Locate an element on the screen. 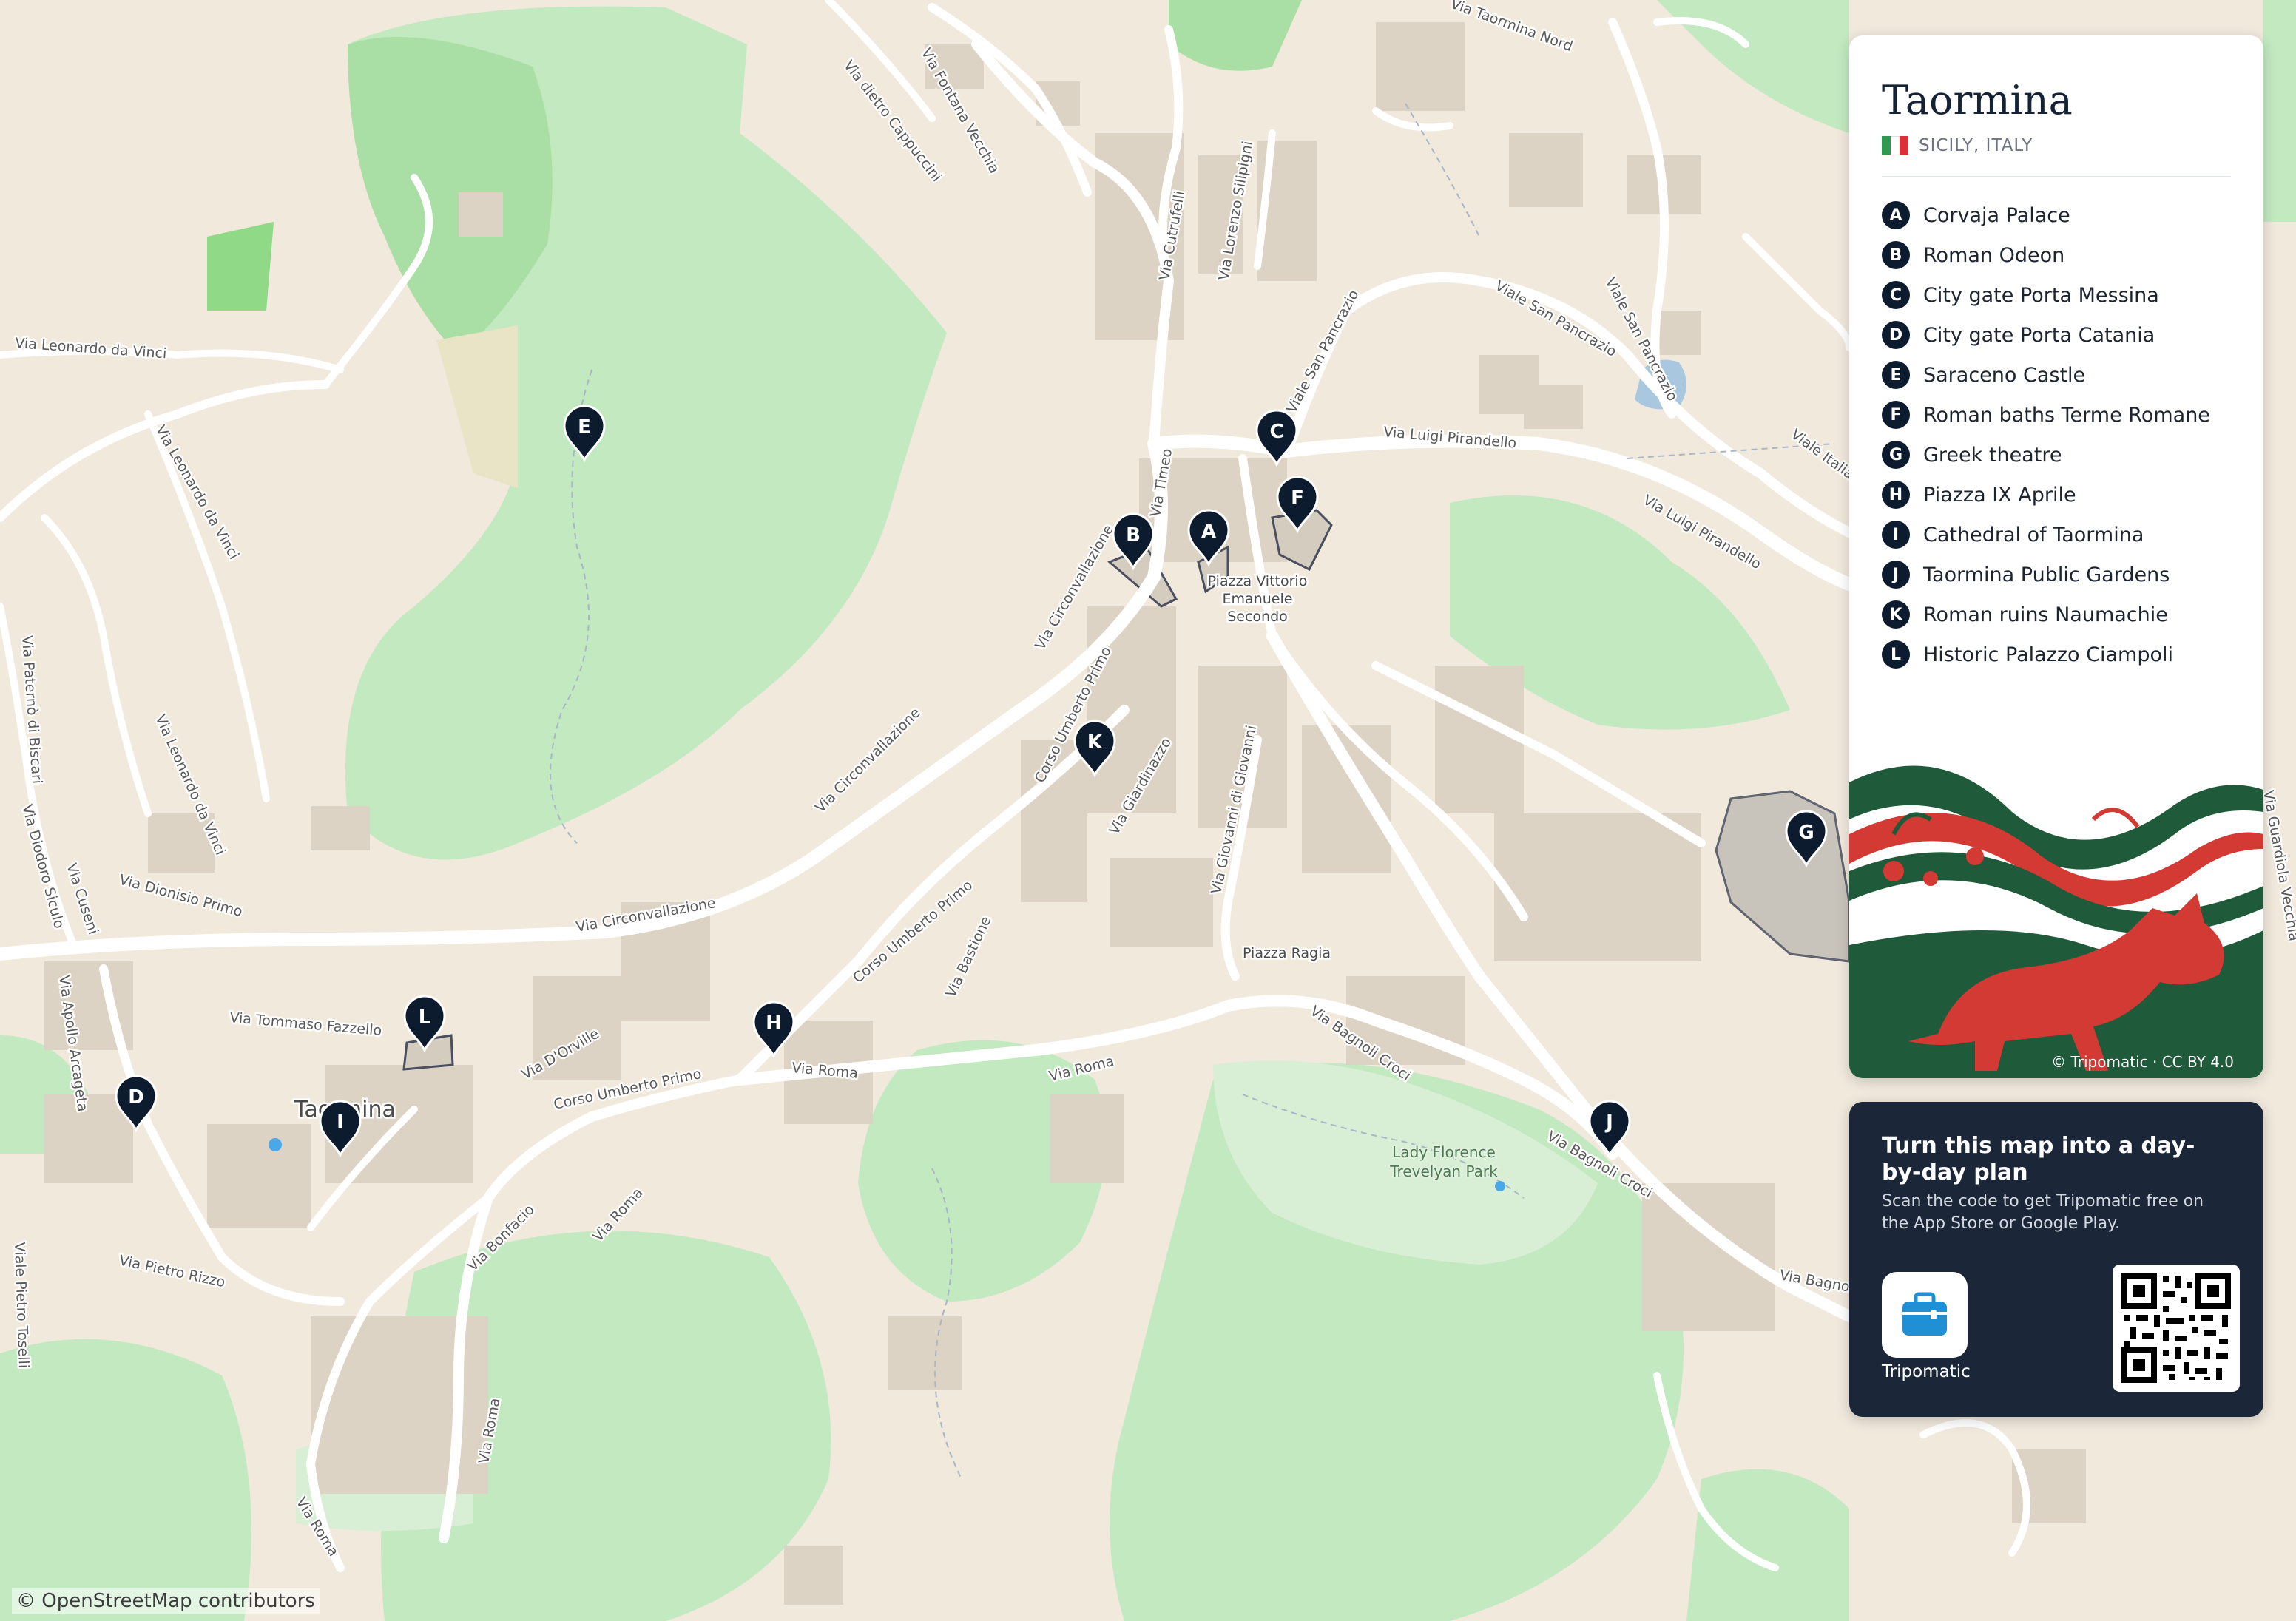 The height and width of the screenshot is (1621, 2296). park-label: Lady Florence is located at coordinates (1444, 1152).